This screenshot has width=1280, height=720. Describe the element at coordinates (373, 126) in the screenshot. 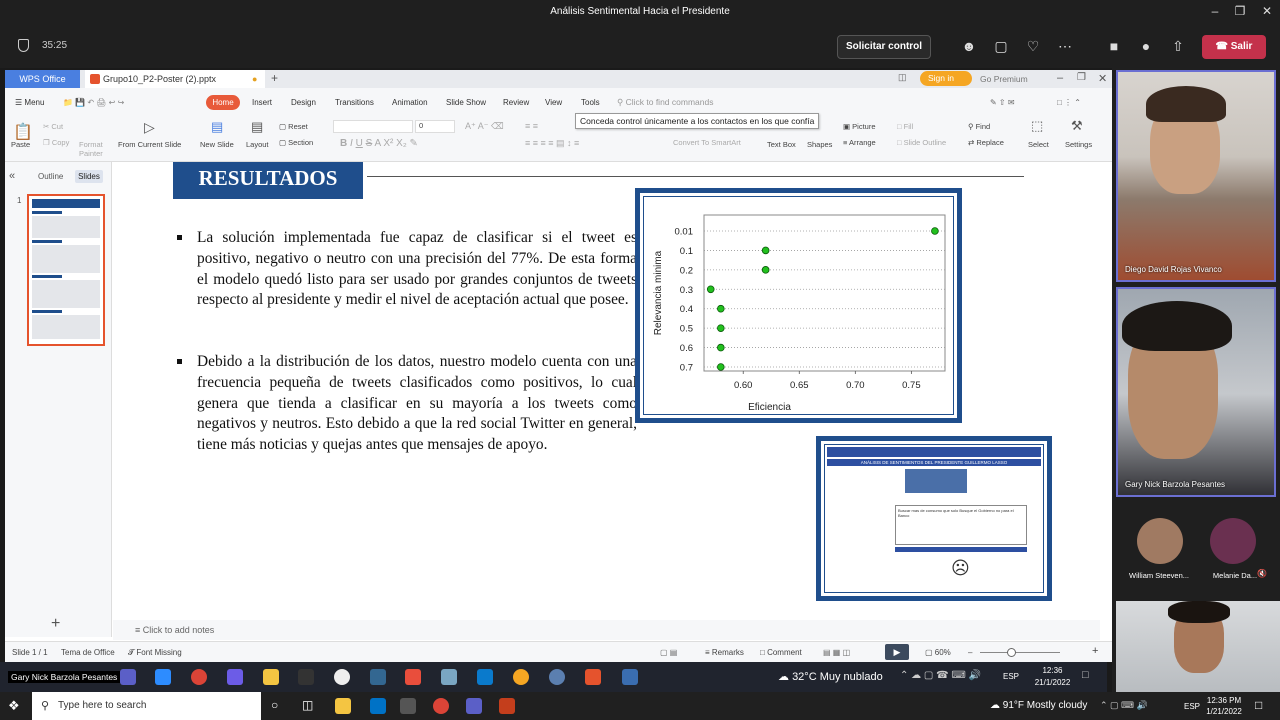

I see `font-name-select` at that location.